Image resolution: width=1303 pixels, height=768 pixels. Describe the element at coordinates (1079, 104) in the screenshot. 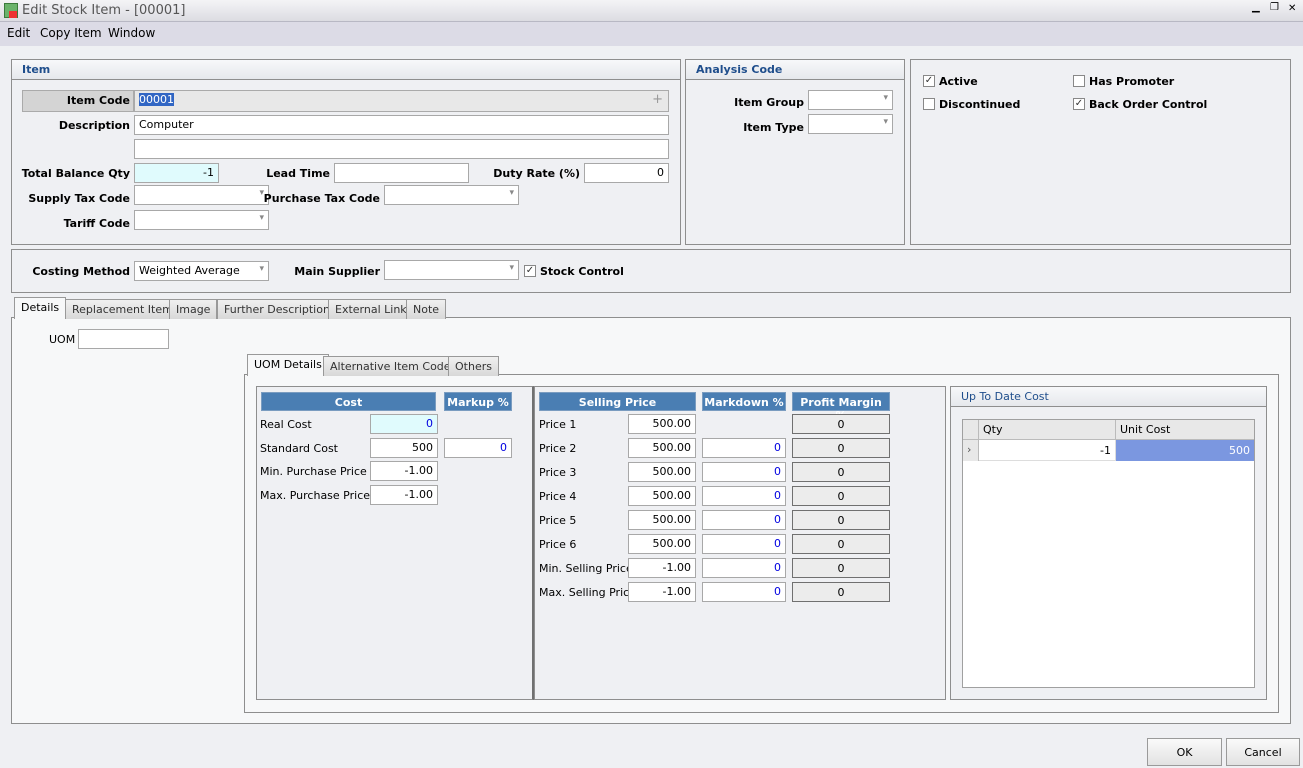

I see `back-order-control-checkbox: ✓` at that location.